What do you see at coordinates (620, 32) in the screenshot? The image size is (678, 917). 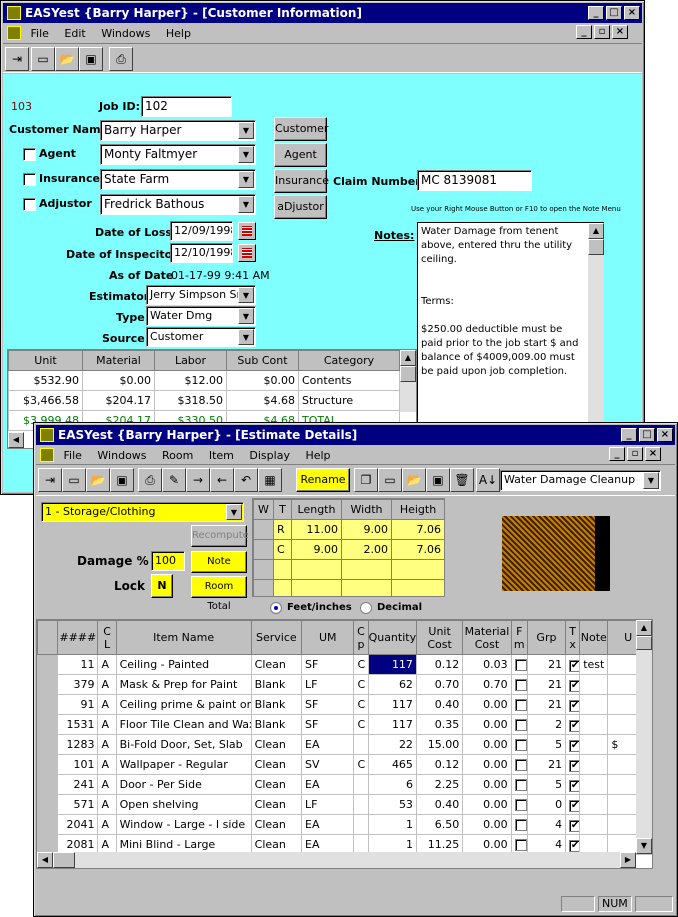 I see `child-close-button: ×` at bounding box center [620, 32].